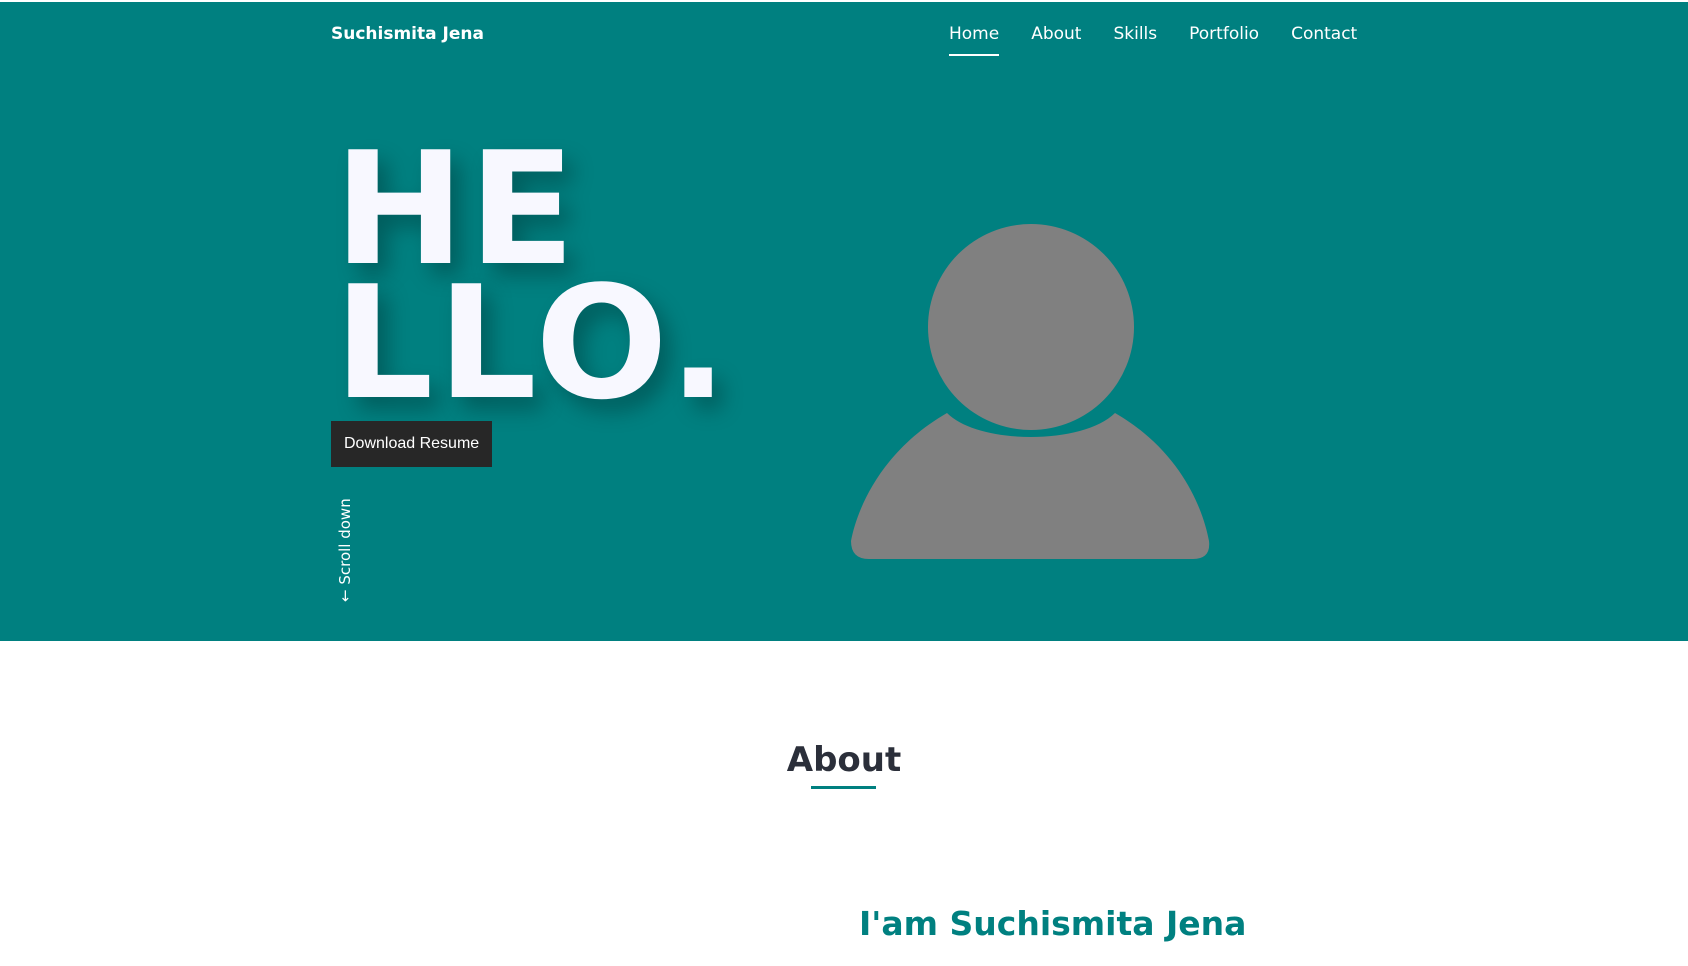  I want to click on nav-contact: Contact, so click(1324, 40).